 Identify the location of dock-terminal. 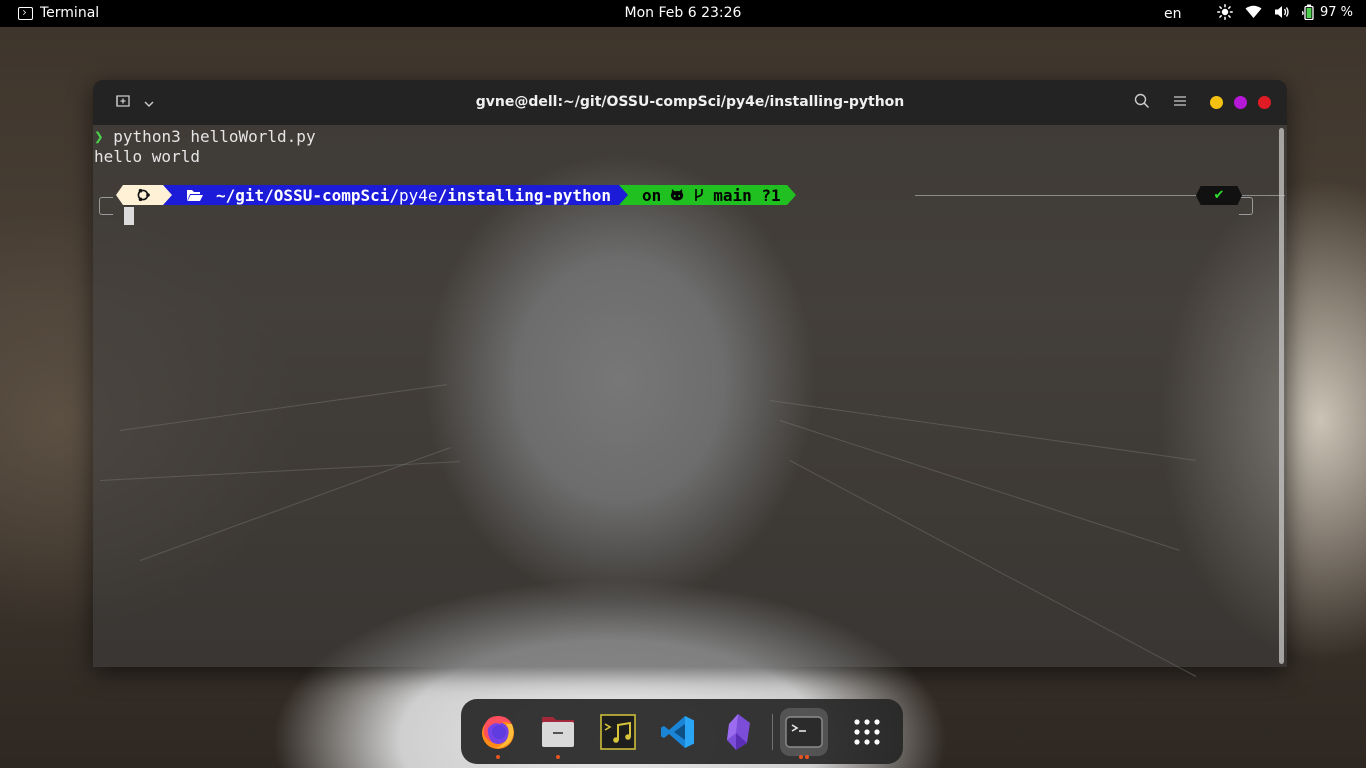
(804, 733).